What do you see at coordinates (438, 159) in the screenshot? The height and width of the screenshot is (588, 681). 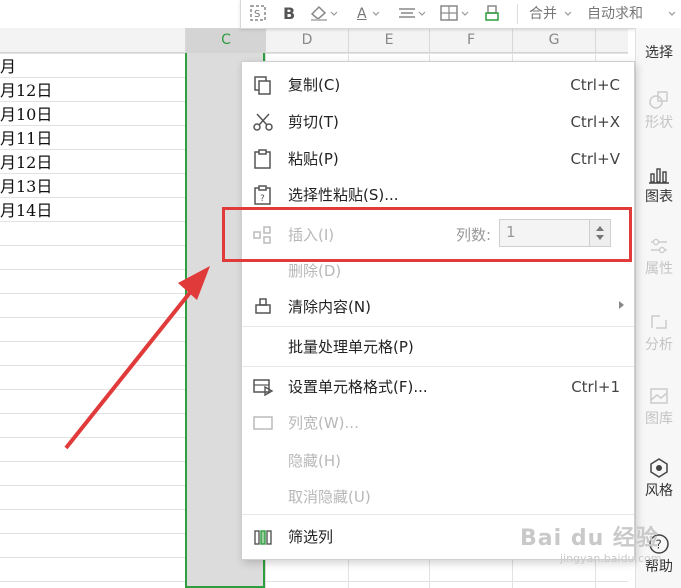 I see `menu-item-paste: 粘贴(P) Ctrl+V` at bounding box center [438, 159].